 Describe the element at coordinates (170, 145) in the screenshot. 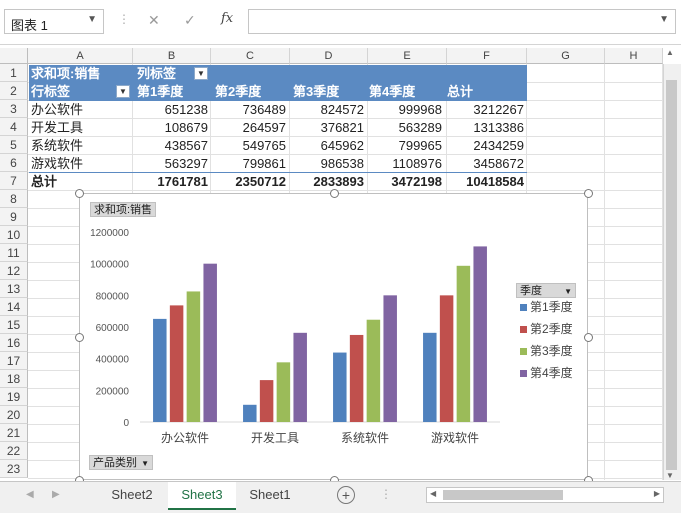

I see `pivot-value-cell: 438567` at that location.